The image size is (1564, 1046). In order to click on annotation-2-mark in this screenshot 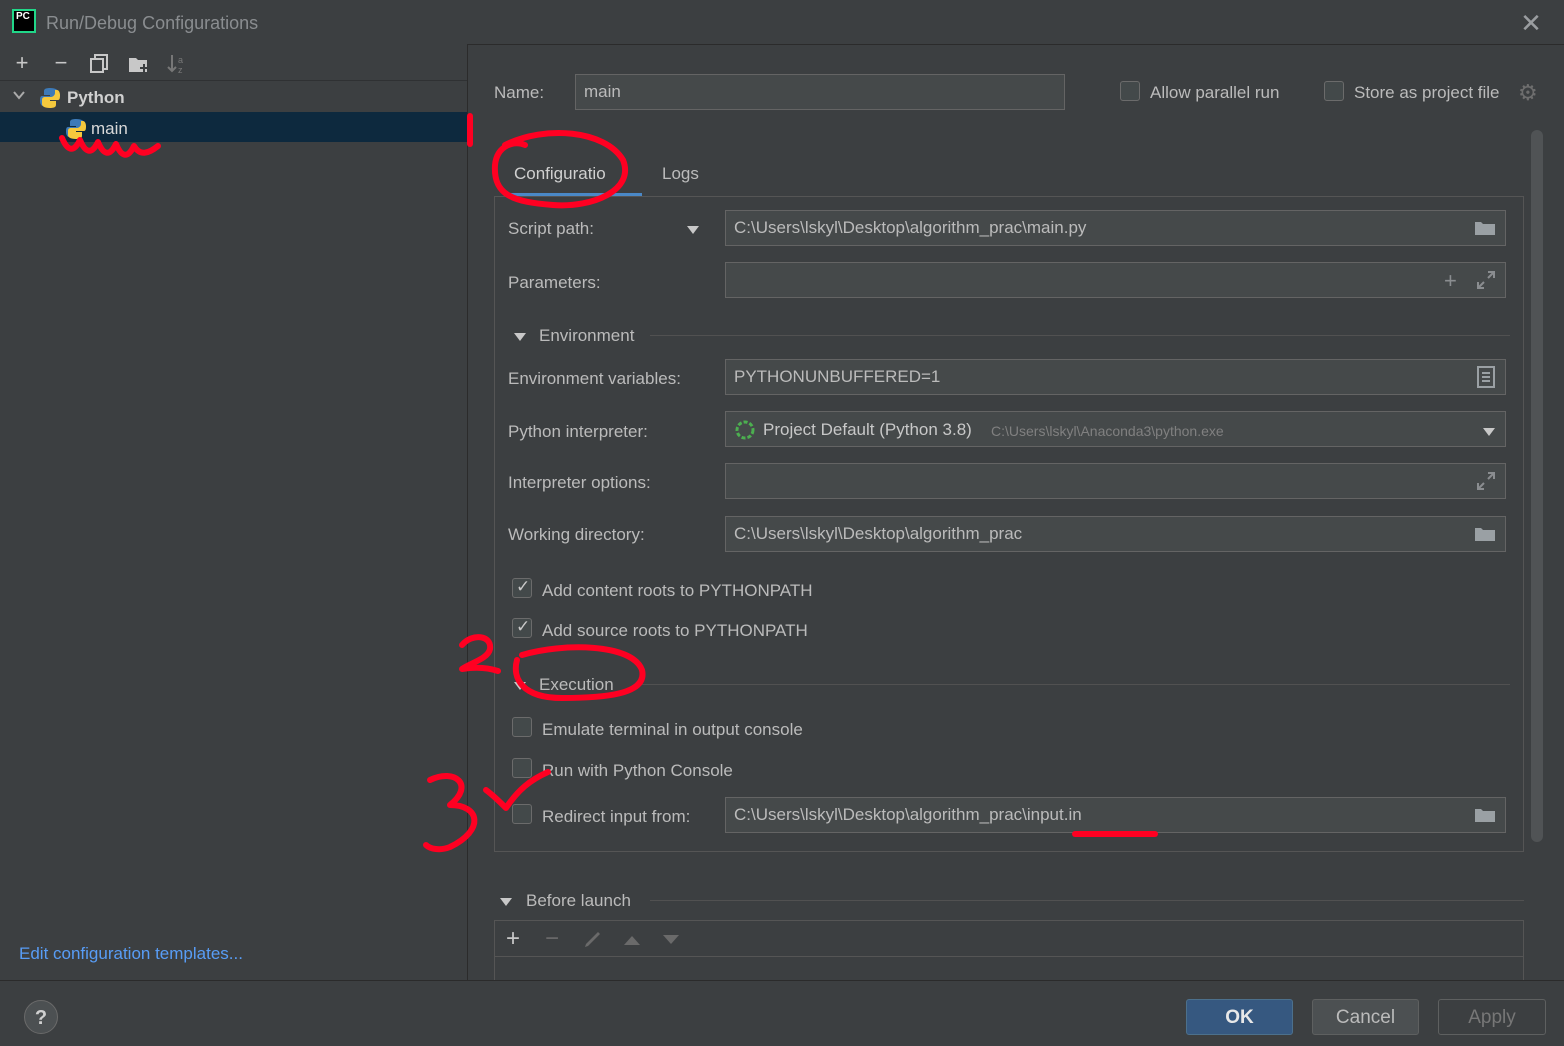, I will do `click(480, 654)`.